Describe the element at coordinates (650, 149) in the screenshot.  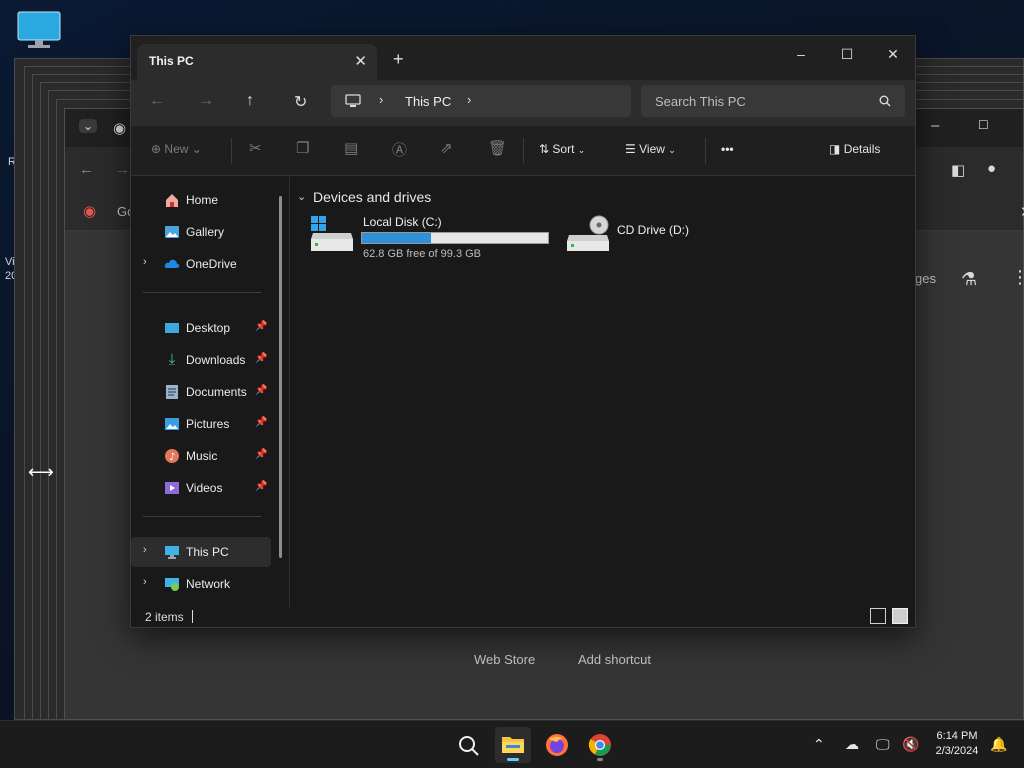
I see `view-button: ☰ View ⌄` at that location.